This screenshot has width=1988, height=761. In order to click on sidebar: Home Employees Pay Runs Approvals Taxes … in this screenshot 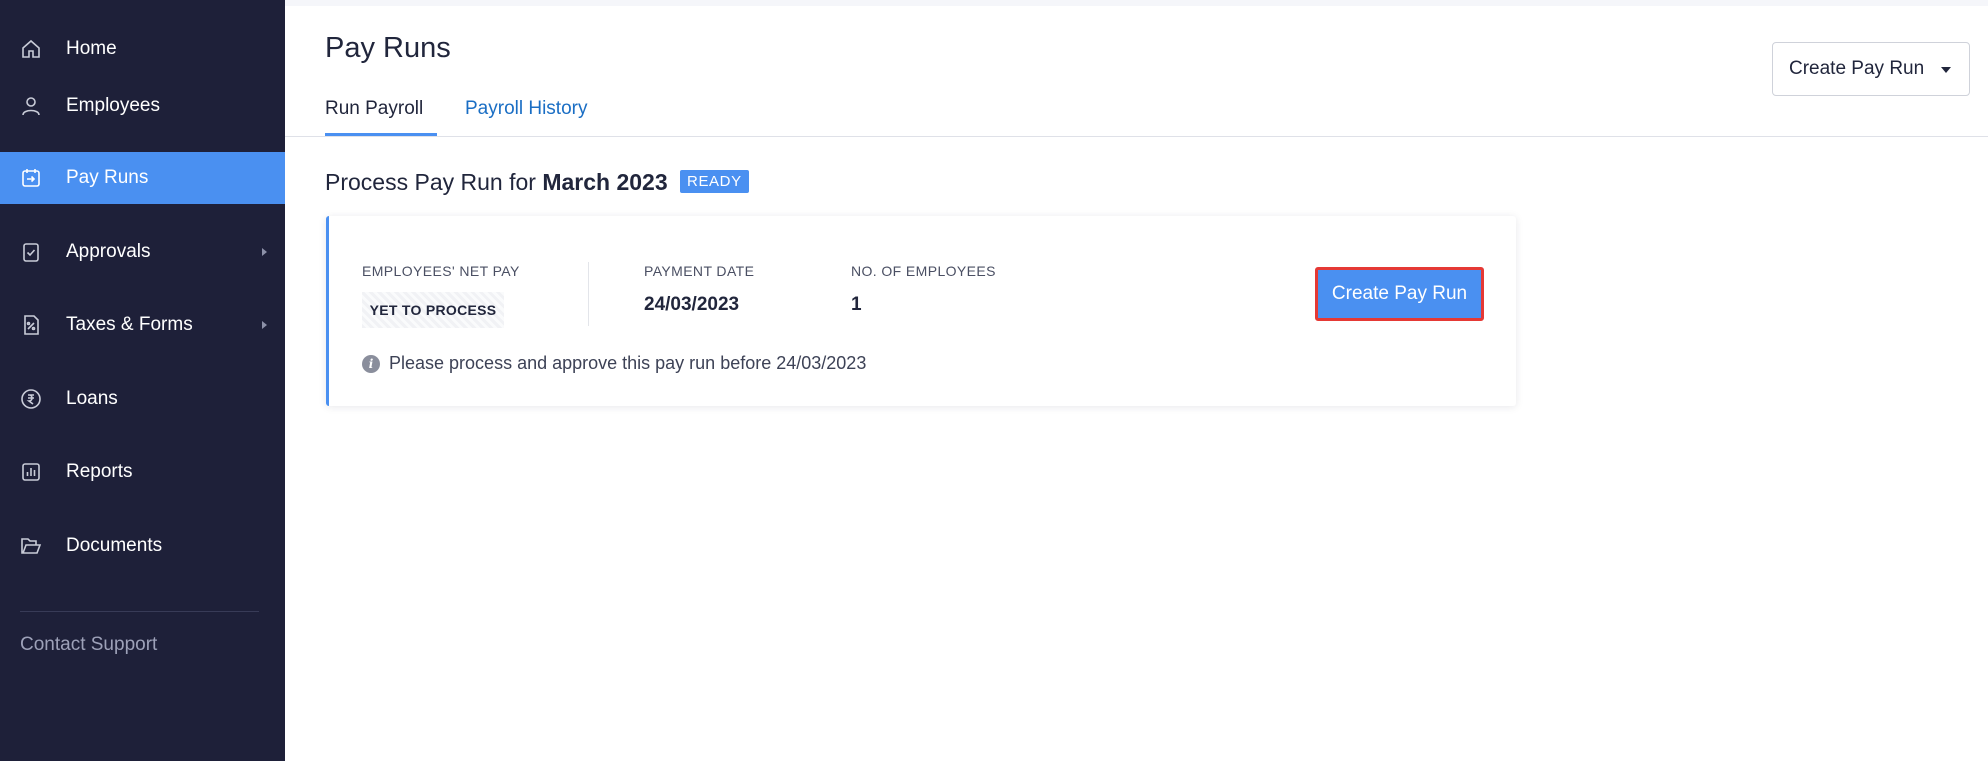, I will do `click(142, 380)`.